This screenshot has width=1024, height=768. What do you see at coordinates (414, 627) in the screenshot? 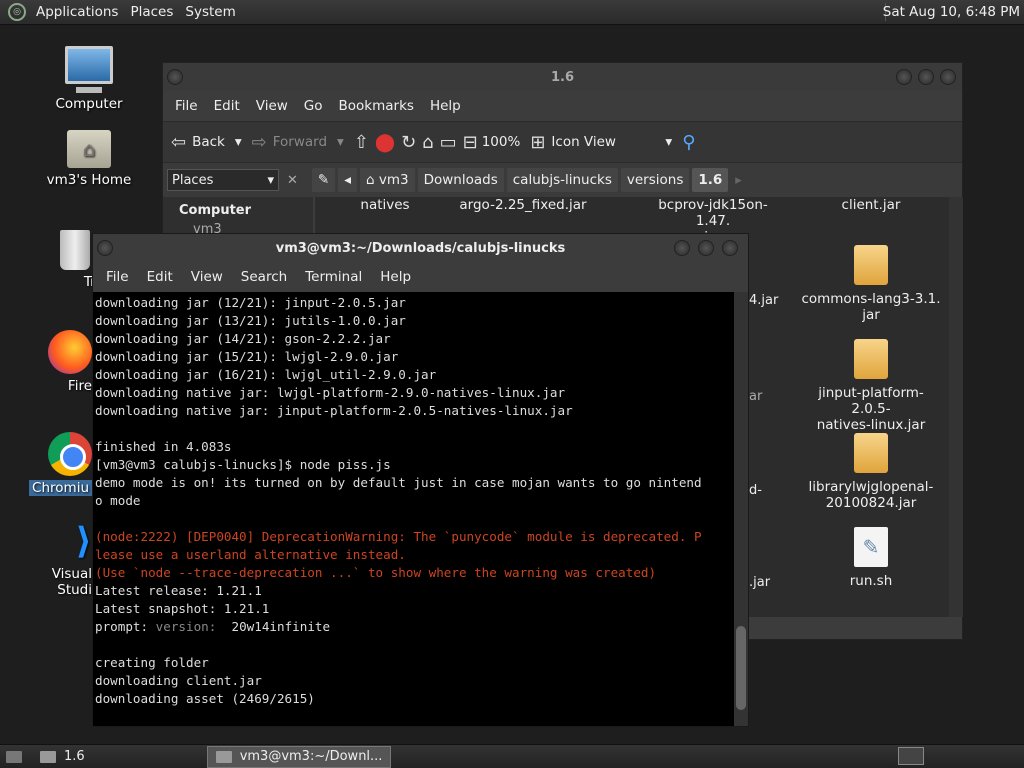
I see `terminal-prompt-line: prompt: version: 20w14infinite` at bounding box center [414, 627].